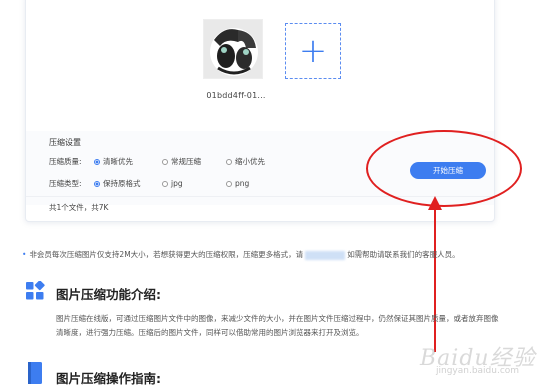 The image size is (553, 389). Describe the element at coordinates (189, 183) in the screenshot. I see `type-option-jpg: jpg` at that location.